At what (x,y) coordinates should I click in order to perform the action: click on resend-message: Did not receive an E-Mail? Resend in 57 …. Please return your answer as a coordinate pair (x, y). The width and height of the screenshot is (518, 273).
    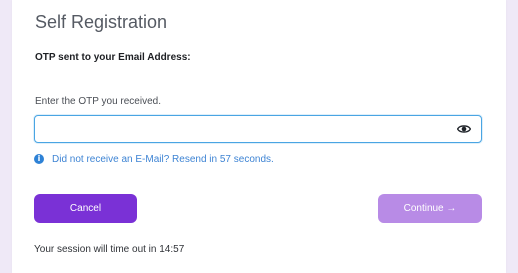
    Looking at the image, I should click on (163, 159).